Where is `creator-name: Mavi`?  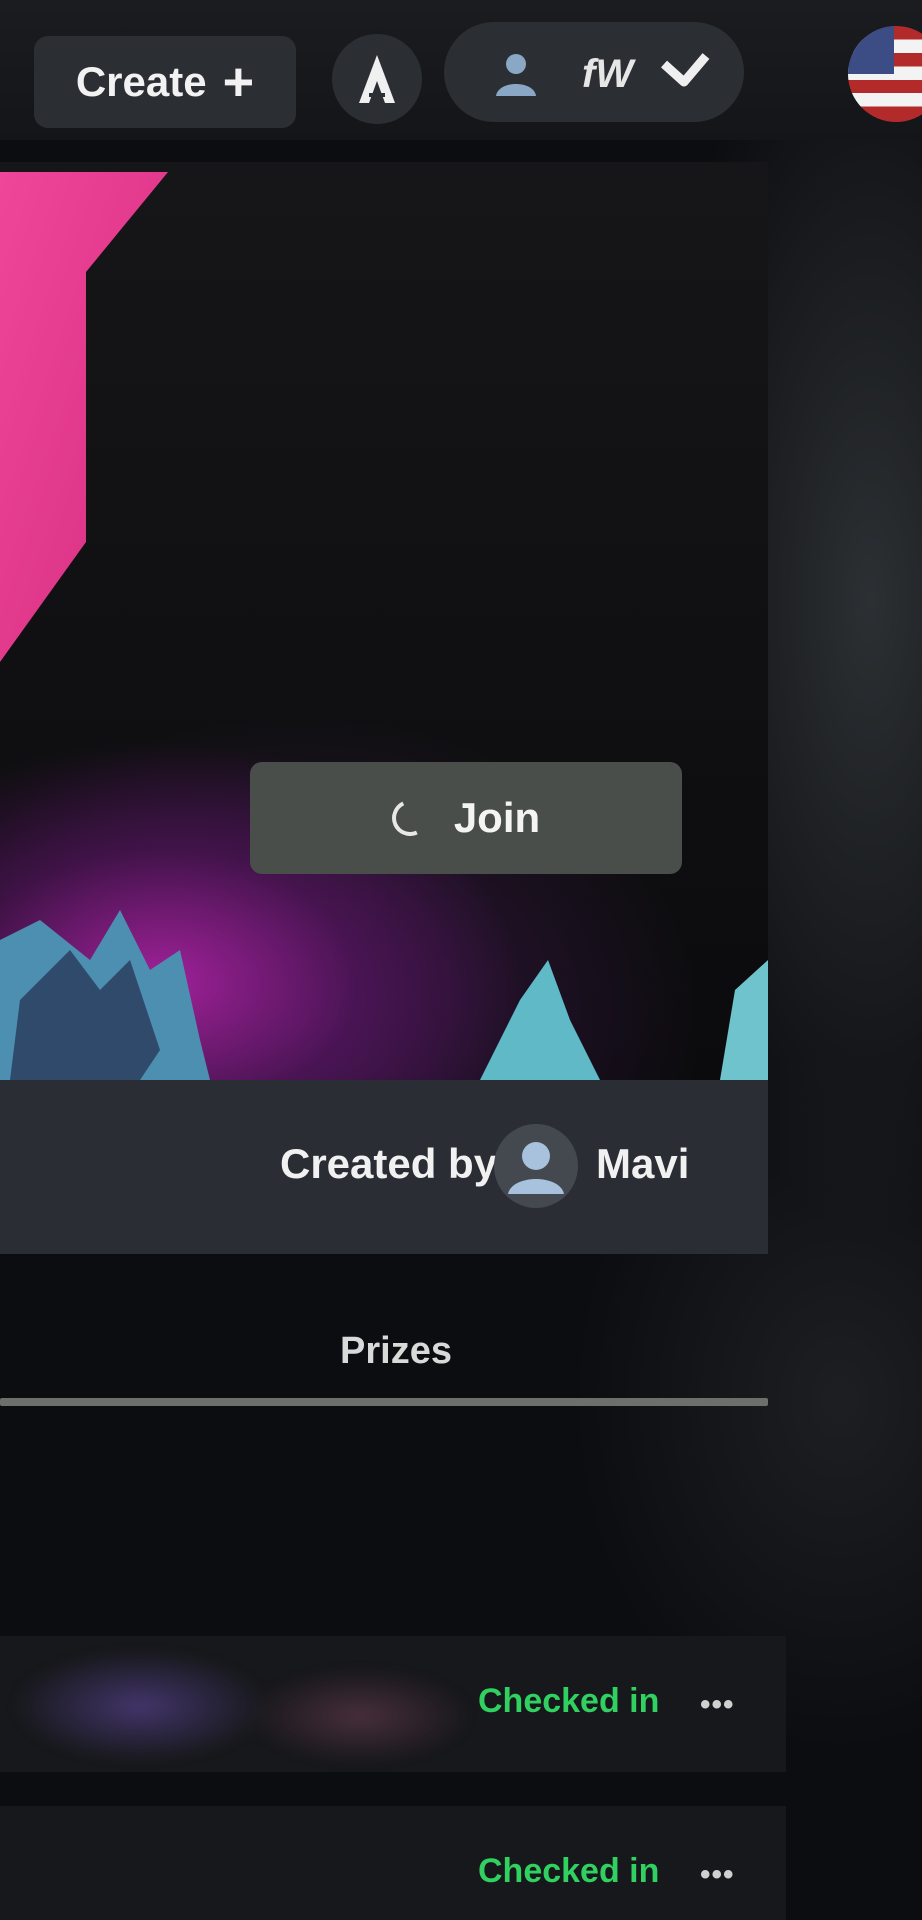 creator-name: Mavi is located at coordinates (642, 1164).